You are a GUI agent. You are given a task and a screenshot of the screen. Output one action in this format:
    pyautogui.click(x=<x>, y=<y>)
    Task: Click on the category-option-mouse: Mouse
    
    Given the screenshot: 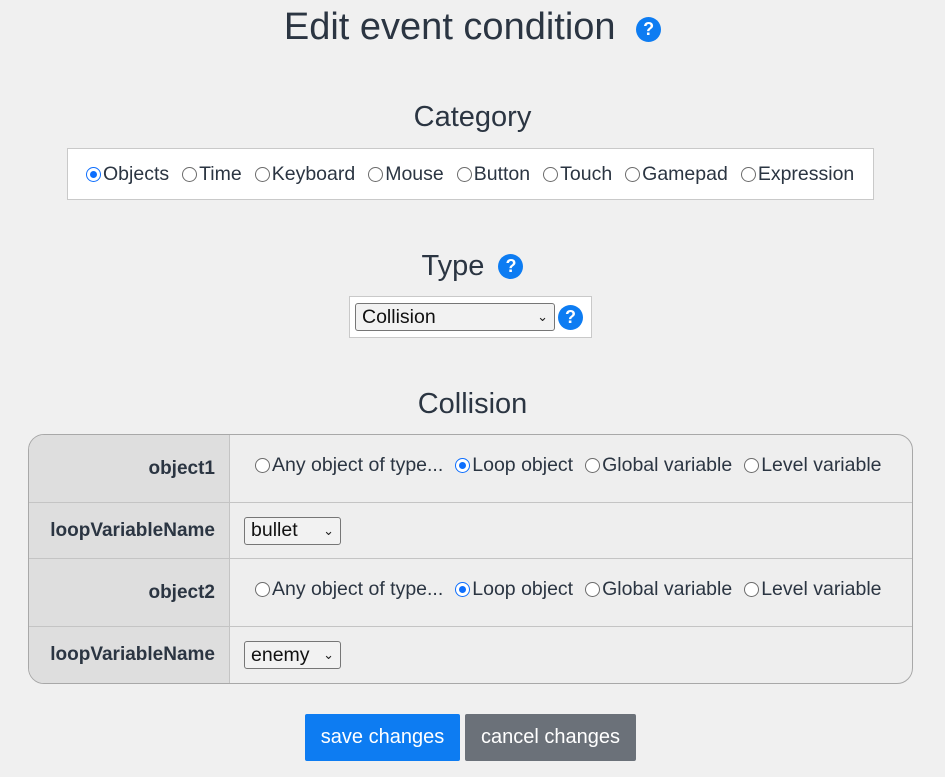 What is the action you would take?
    pyautogui.click(x=406, y=174)
    